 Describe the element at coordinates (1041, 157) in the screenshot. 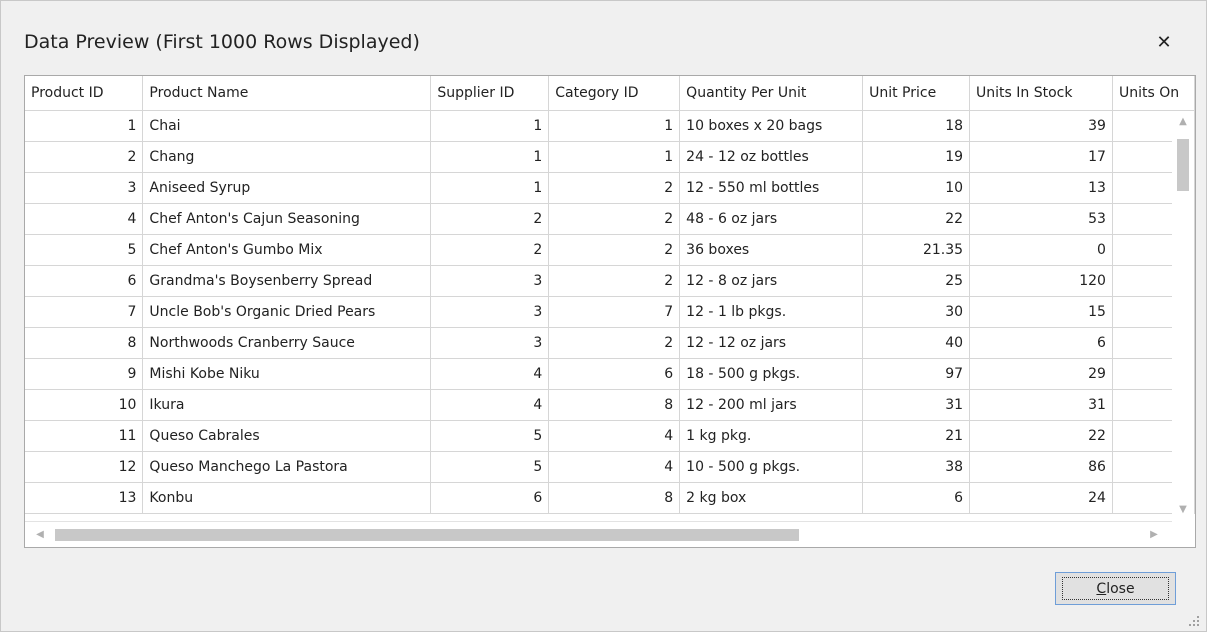

I see `cell-units-in-stock: 17` at that location.